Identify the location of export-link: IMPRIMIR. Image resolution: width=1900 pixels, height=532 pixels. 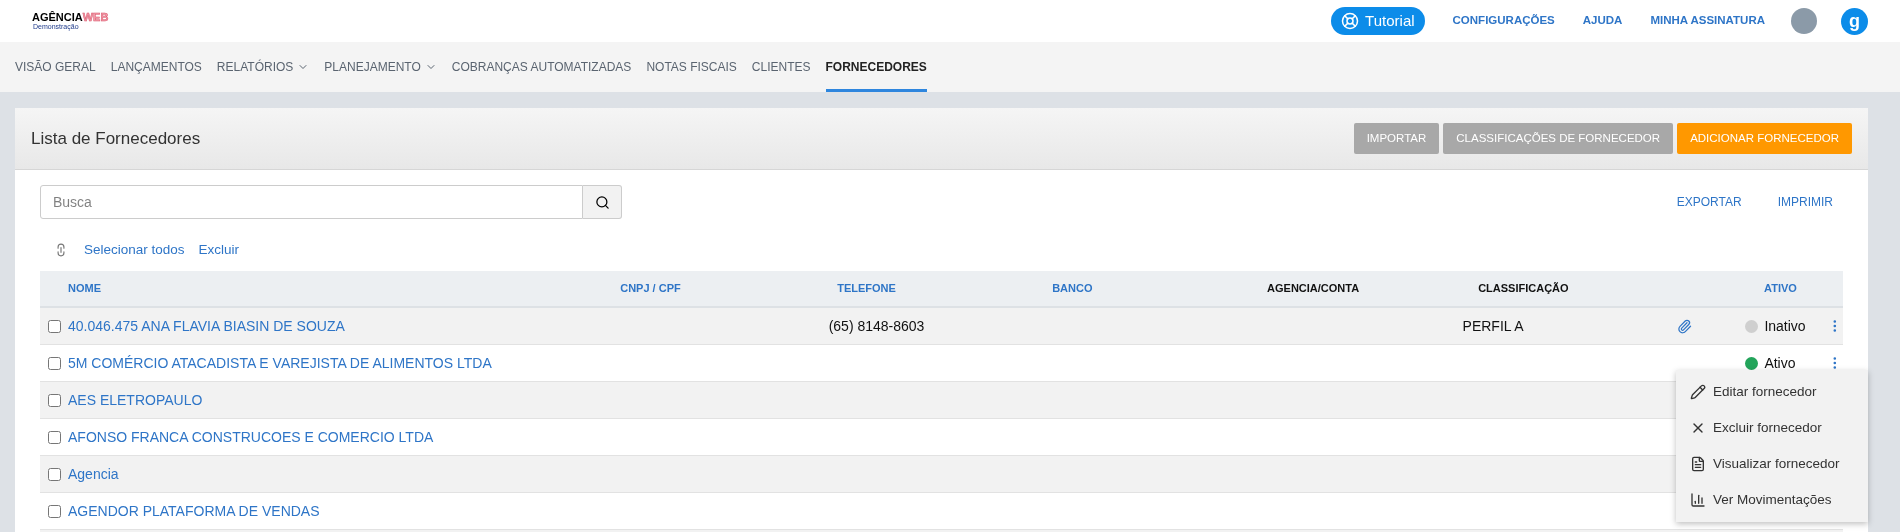
(1805, 202).